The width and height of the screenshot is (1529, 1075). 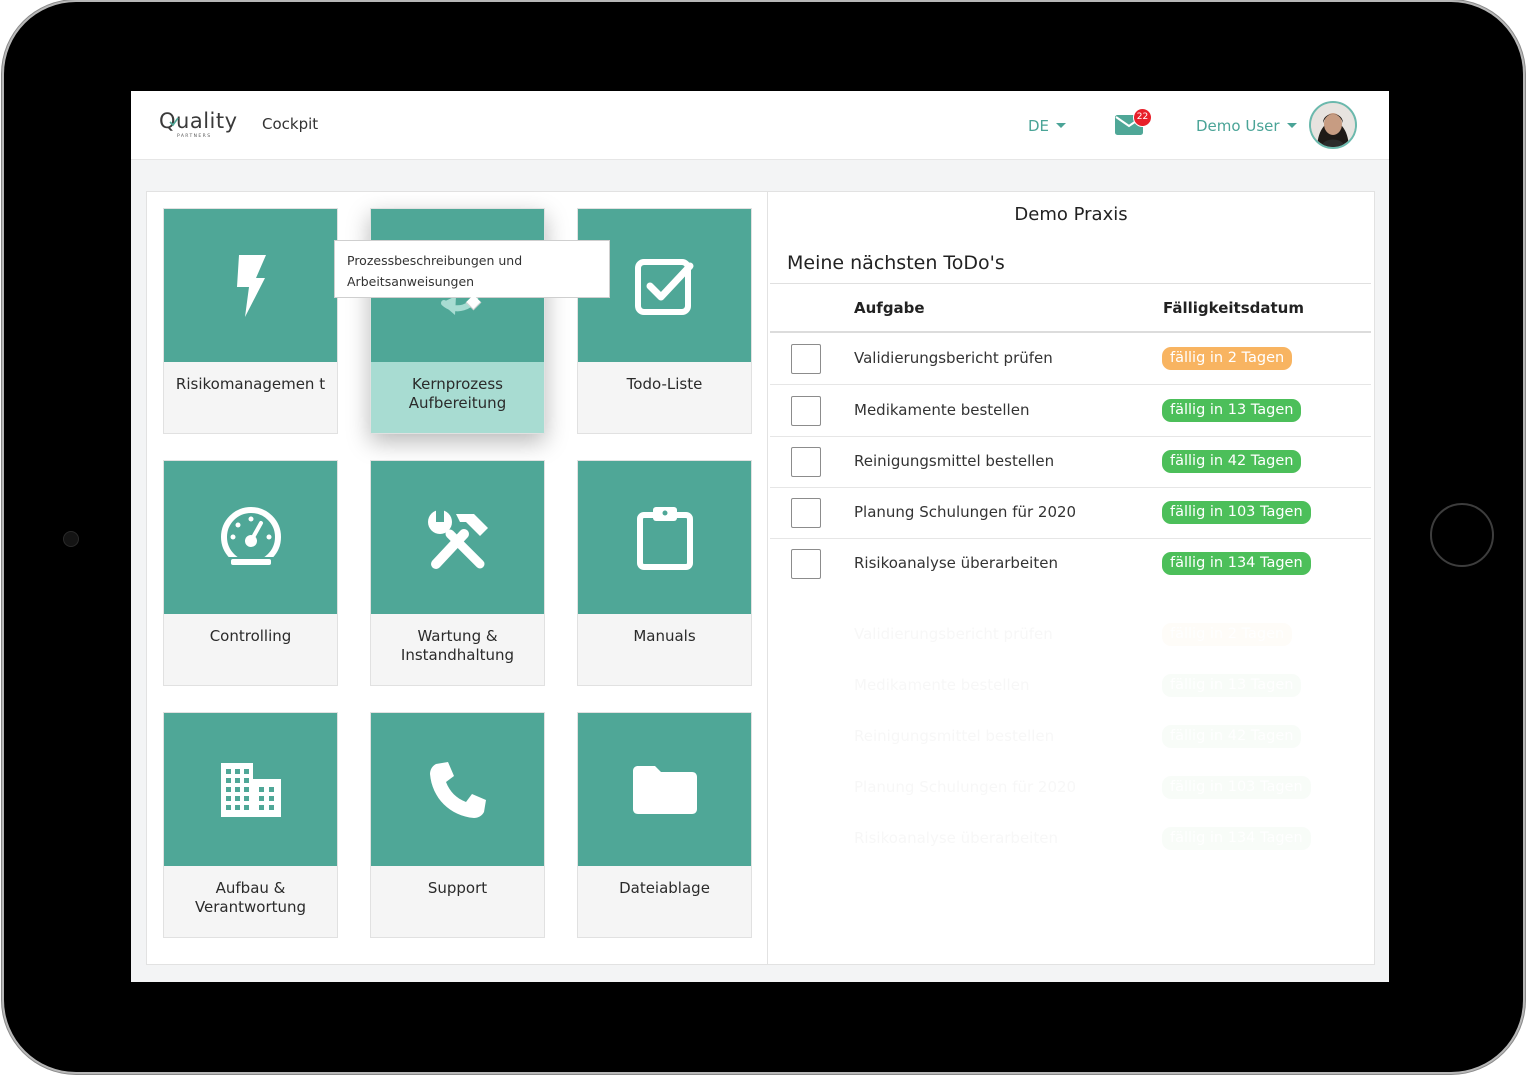 I want to click on user-dropdown: Demo User, so click(x=1246, y=126).